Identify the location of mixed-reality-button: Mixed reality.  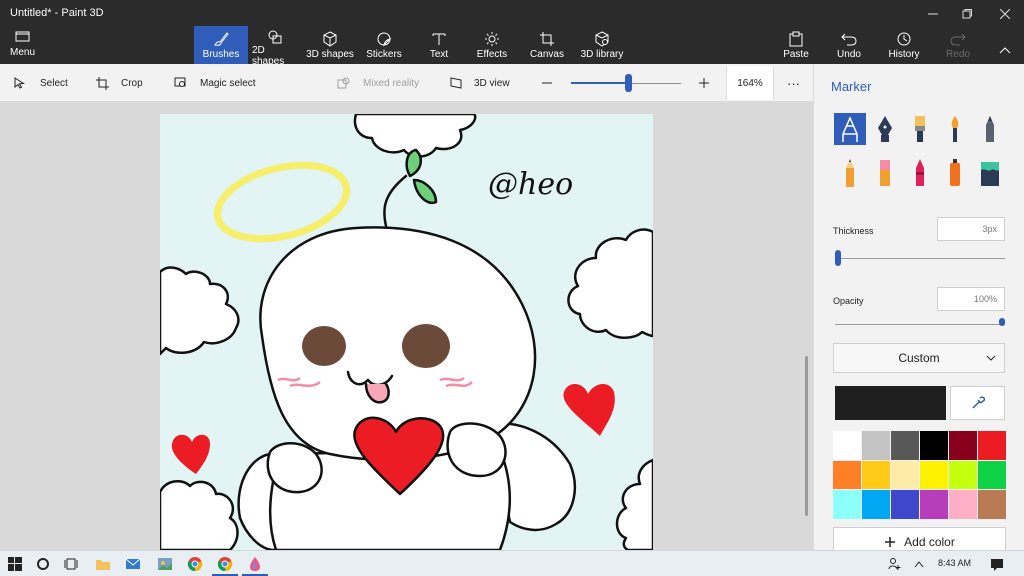
(378, 83).